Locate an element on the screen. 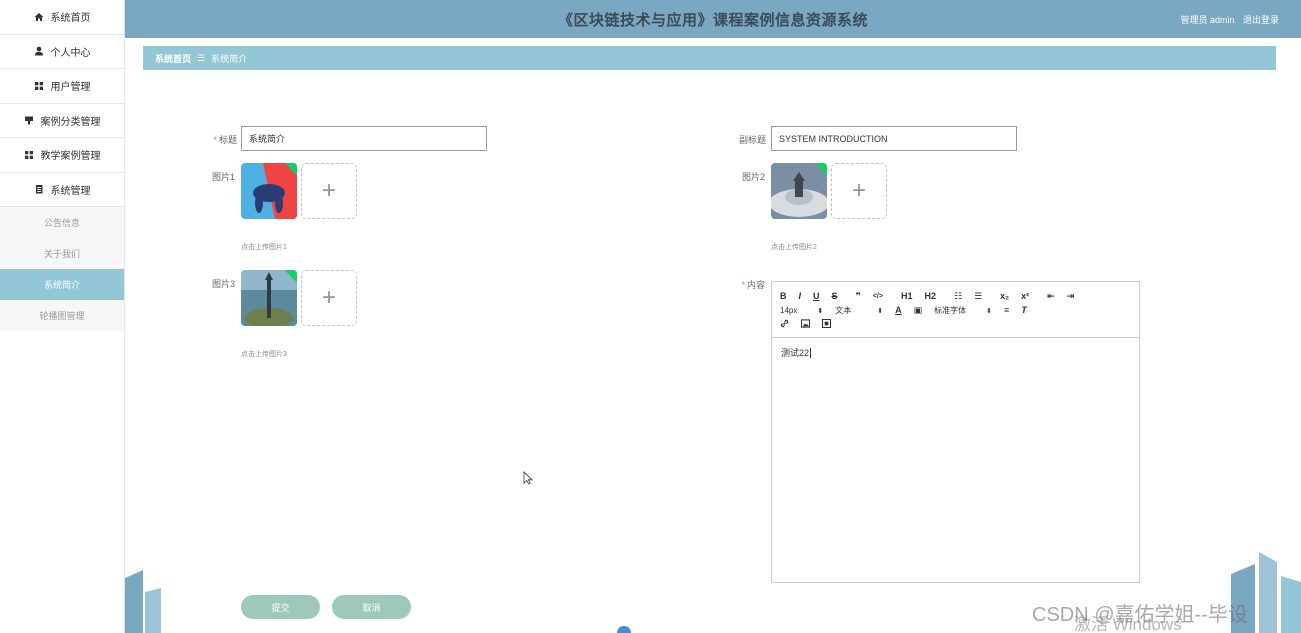 The image size is (1301, 633). indent-button: ⇥ is located at coordinates (1071, 296).